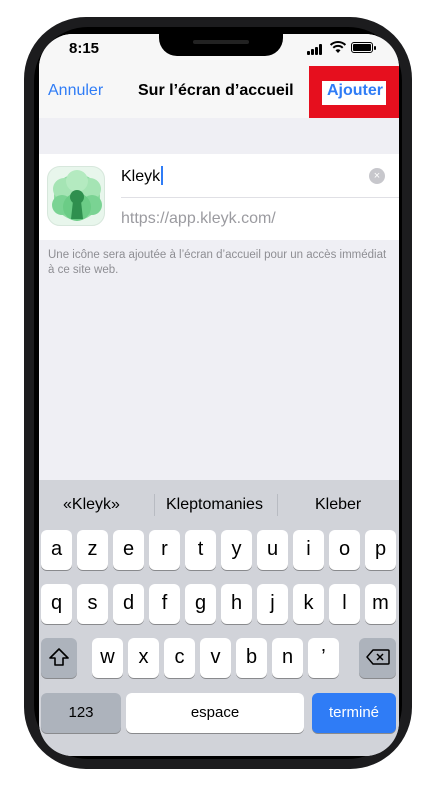 The height and width of the screenshot is (798, 438). I want to click on nav-bar: Annuler Sur l’écran d’accueil Ajouter, so click(219, 91).